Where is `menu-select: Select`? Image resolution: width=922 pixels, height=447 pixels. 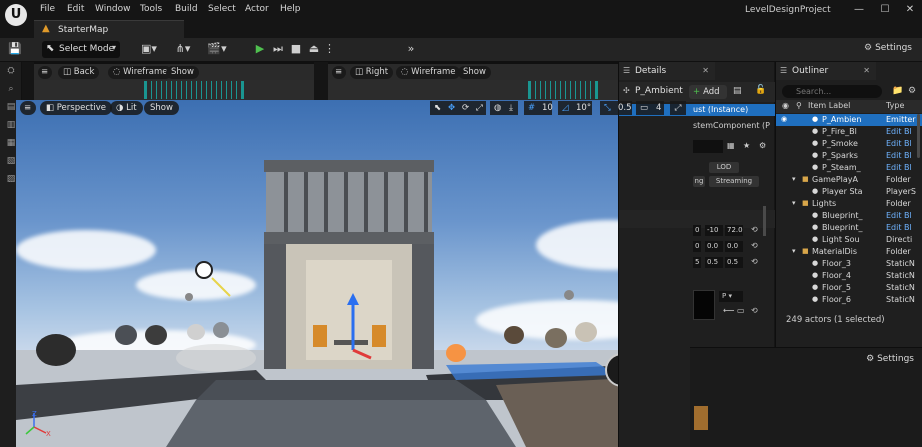 menu-select: Select is located at coordinates (222, 9).